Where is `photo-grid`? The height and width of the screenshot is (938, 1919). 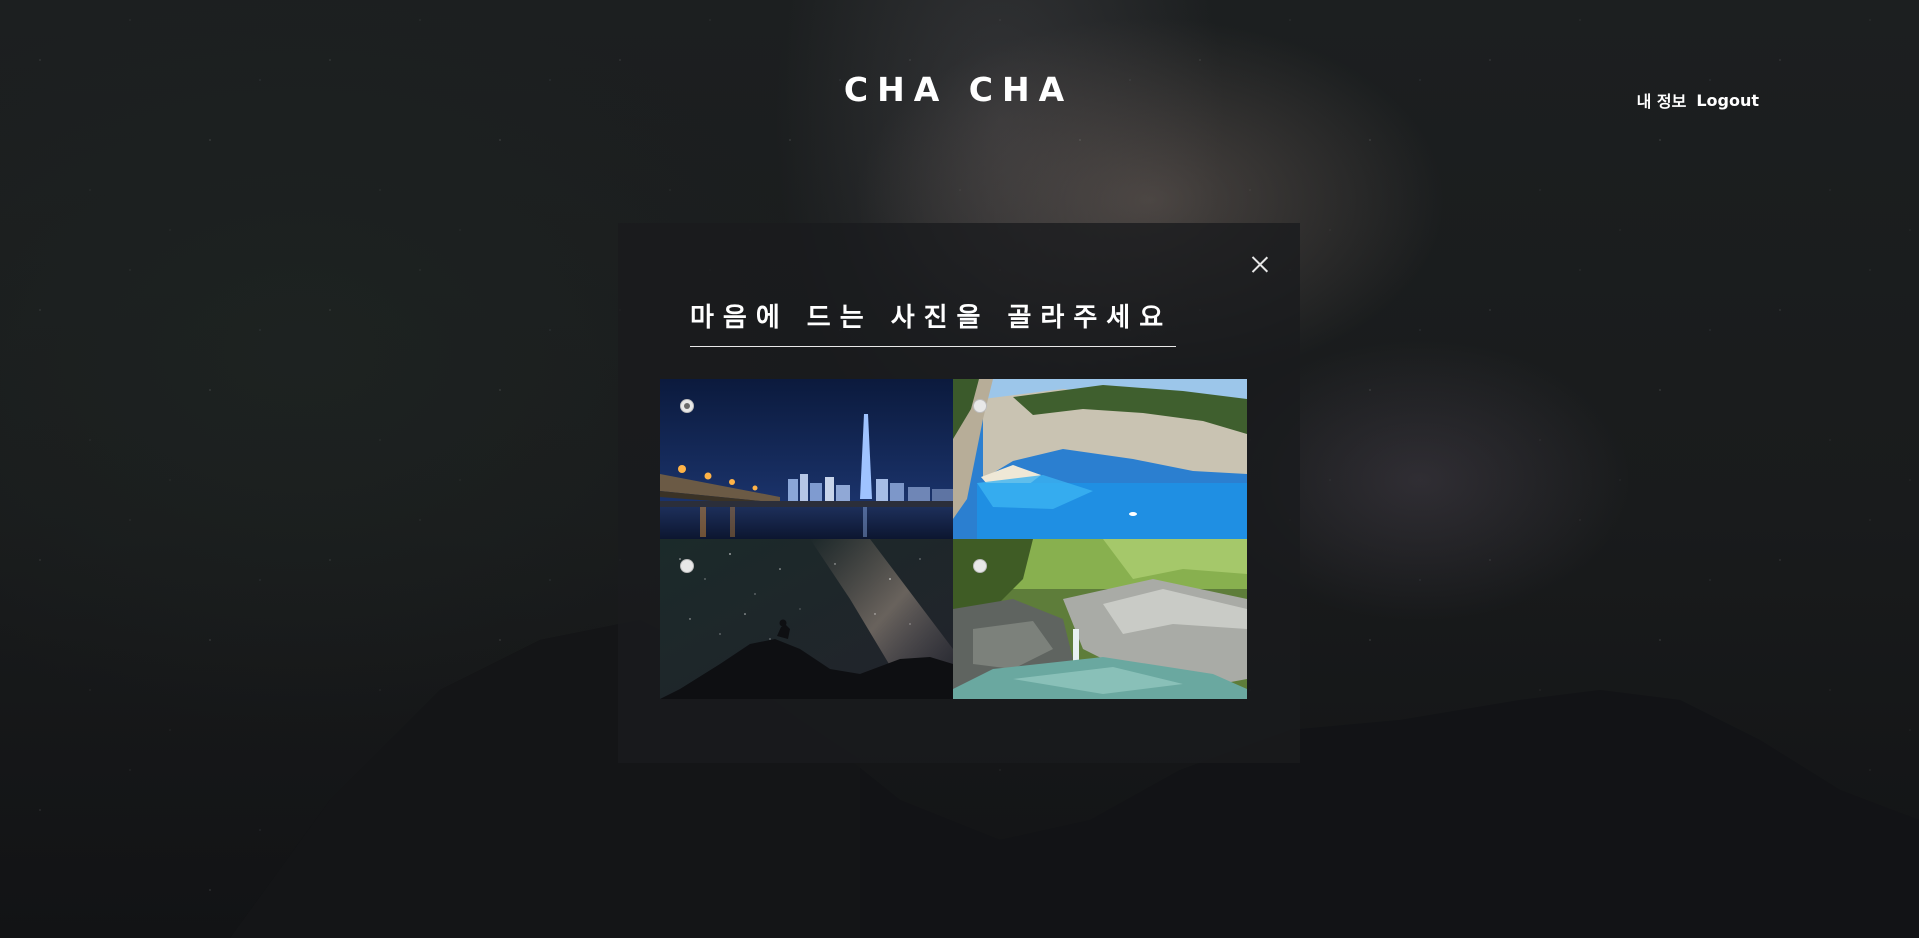 photo-grid is located at coordinates (953, 539).